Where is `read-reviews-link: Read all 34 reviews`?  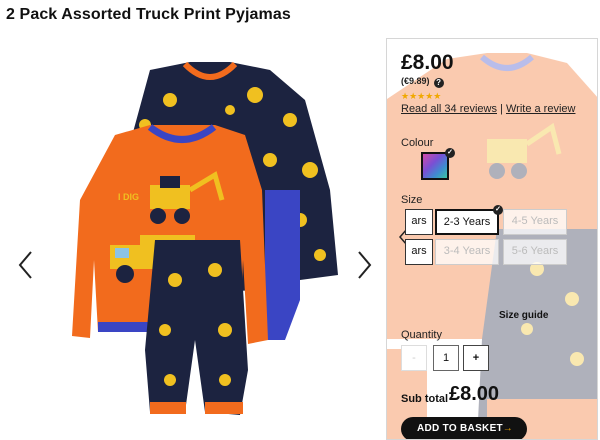
read-reviews-link: Read all 34 reviews is located at coordinates (449, 109).